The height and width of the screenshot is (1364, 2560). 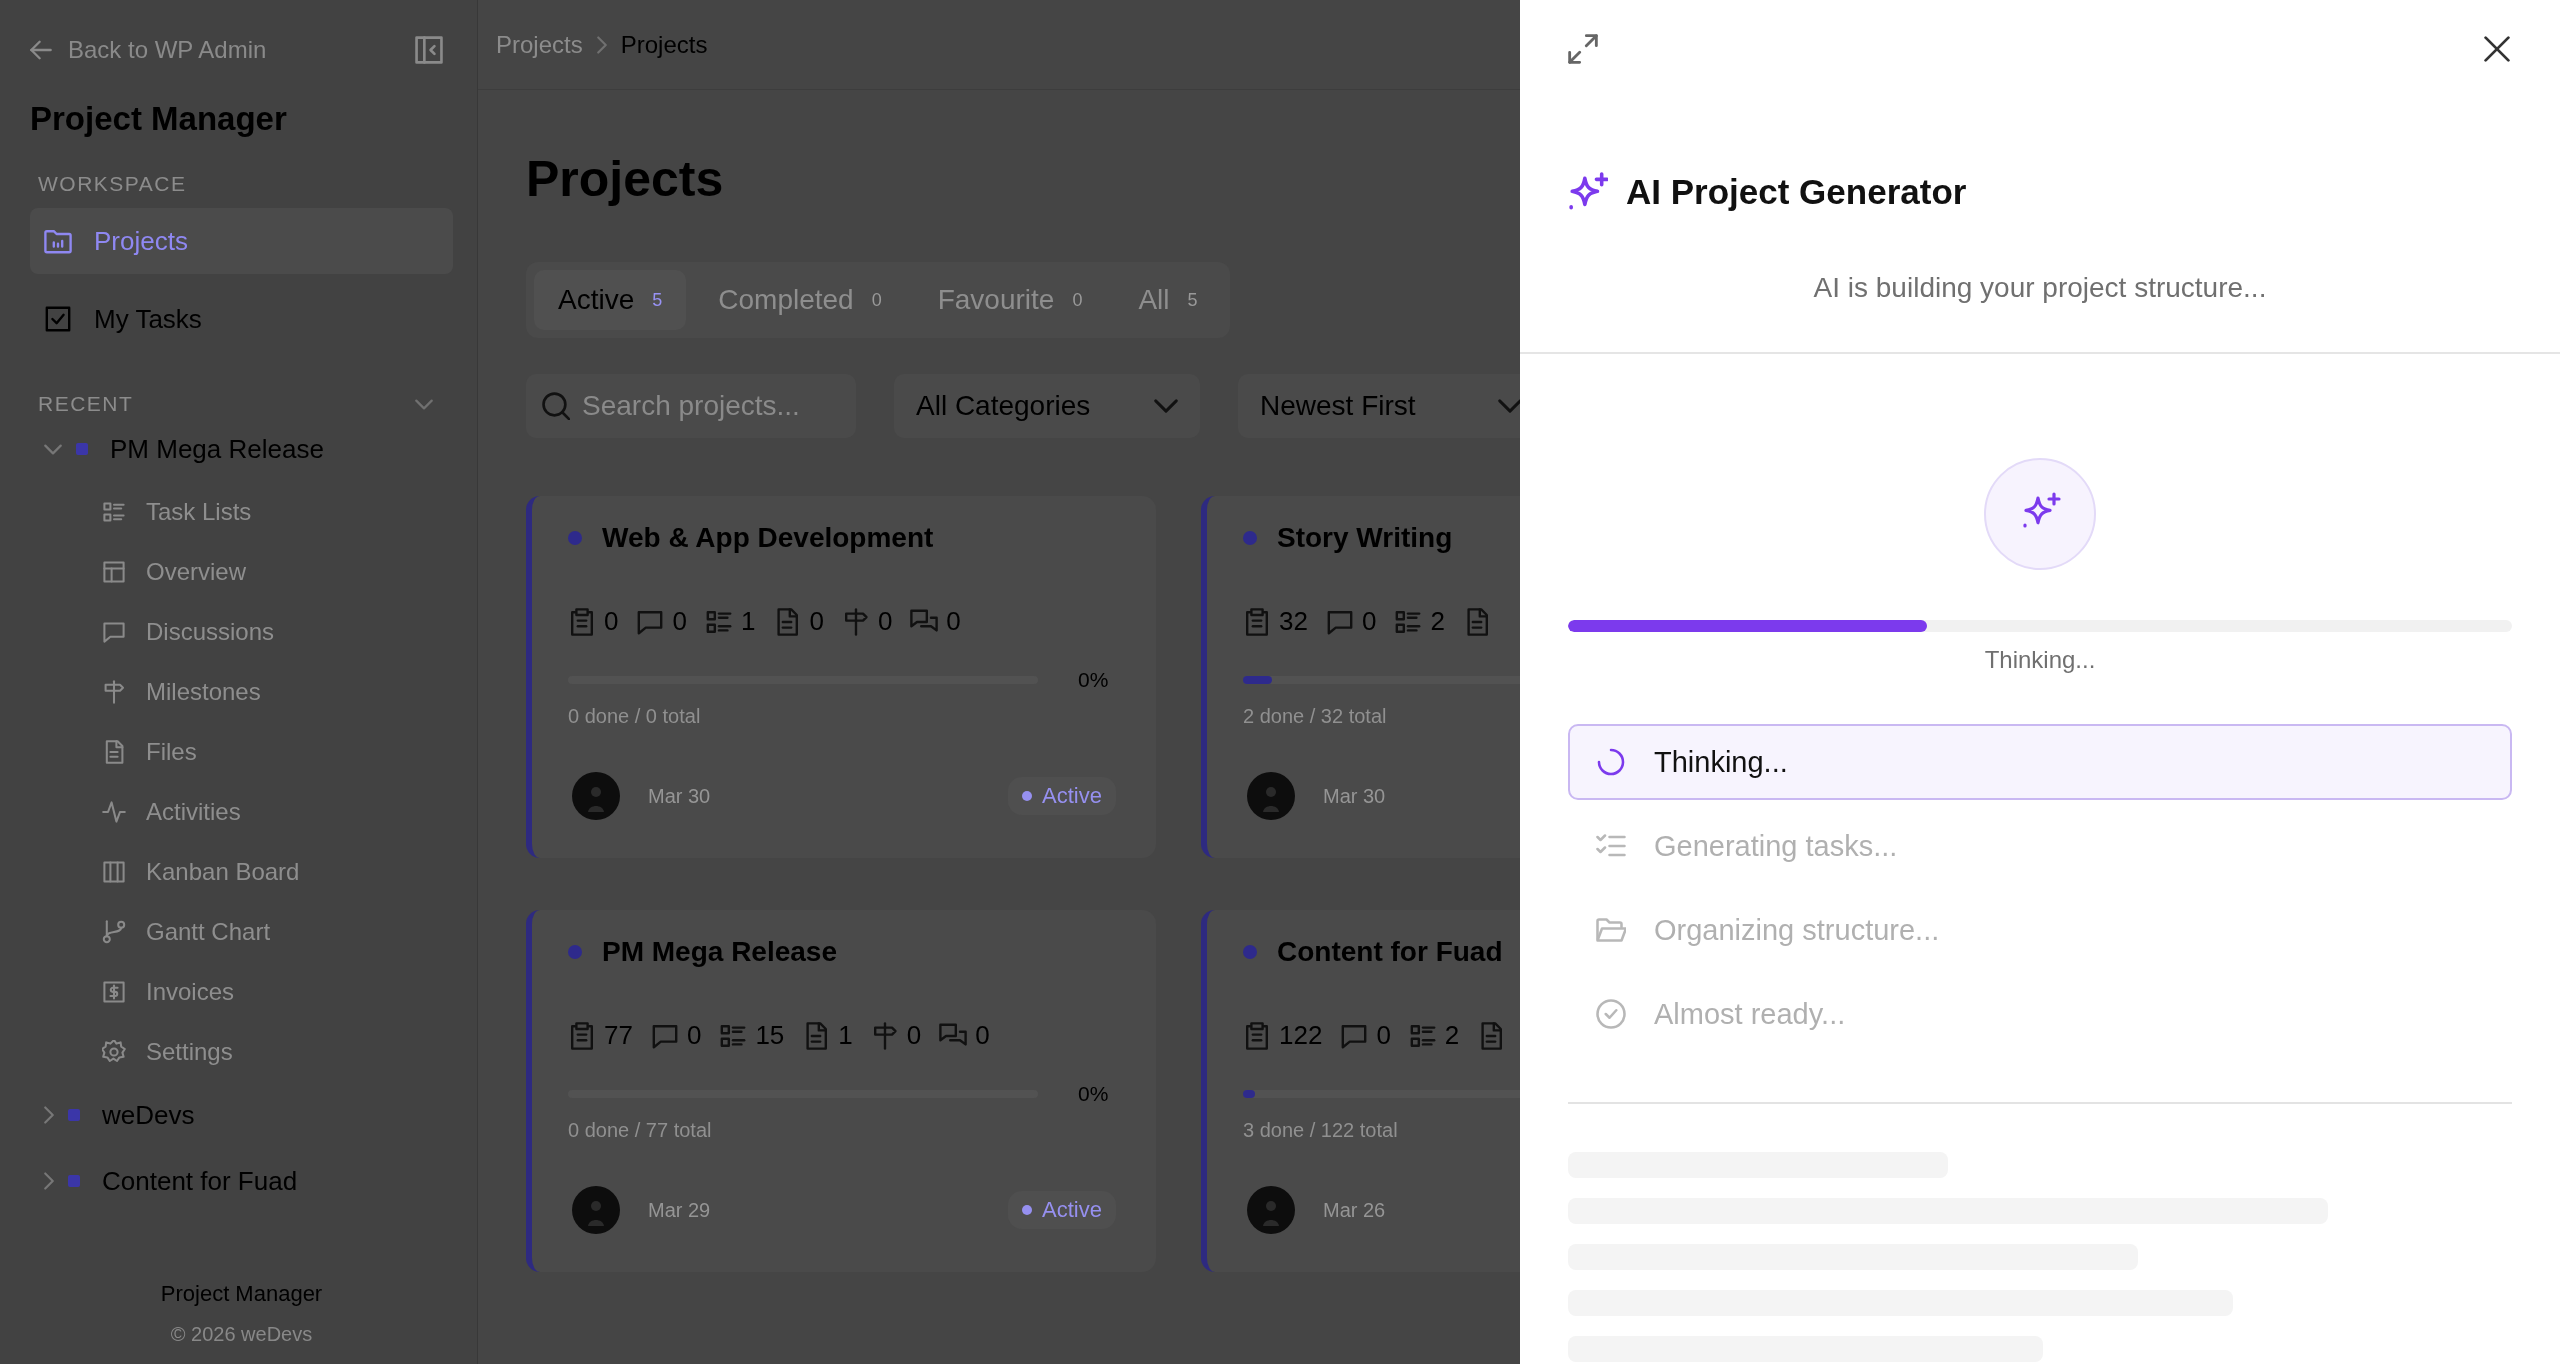 What do you see at coordinates (2497, 49) in the screenshot?
I see `close-icon` at bounding box center [2497, 49].